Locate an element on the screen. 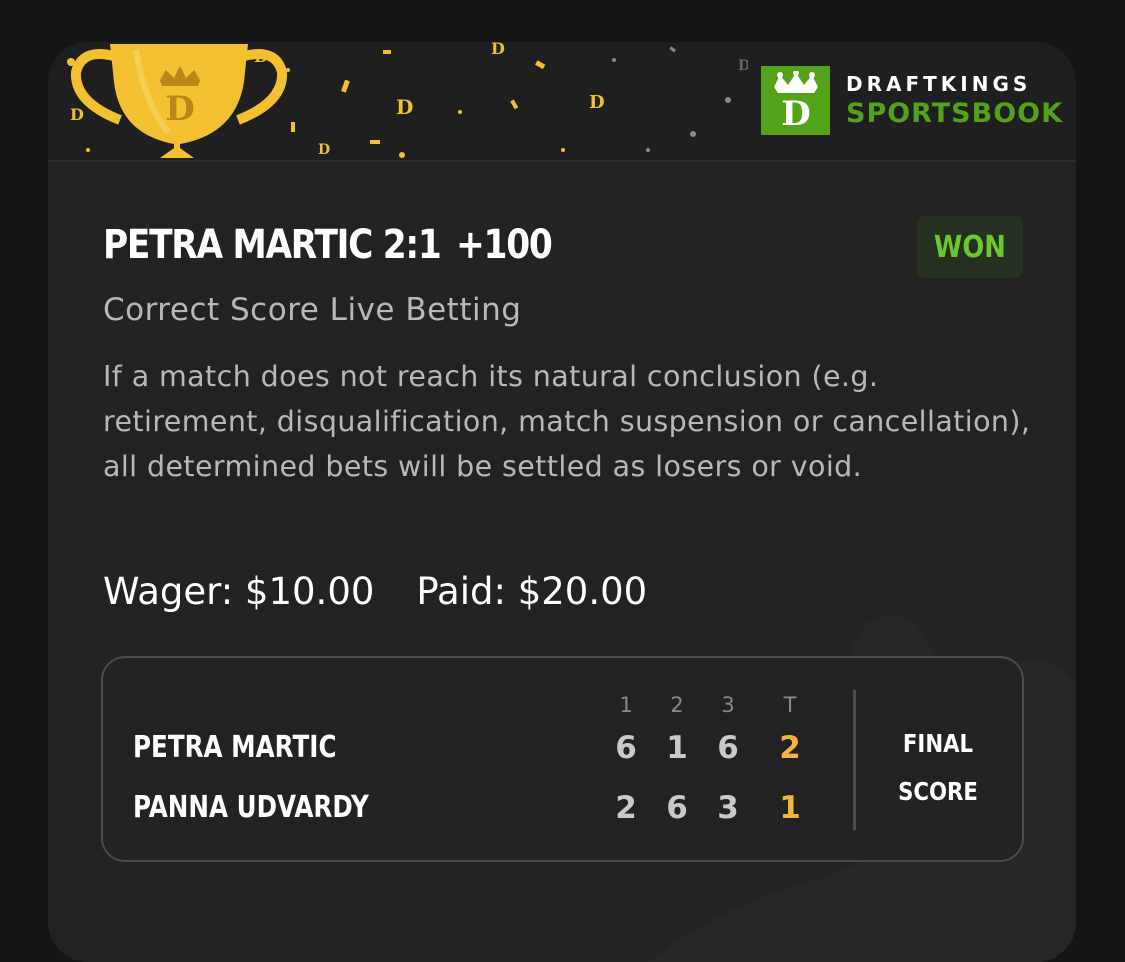 The image size is (1125, 962). status-label: WON is located at coordinates (969, 247).